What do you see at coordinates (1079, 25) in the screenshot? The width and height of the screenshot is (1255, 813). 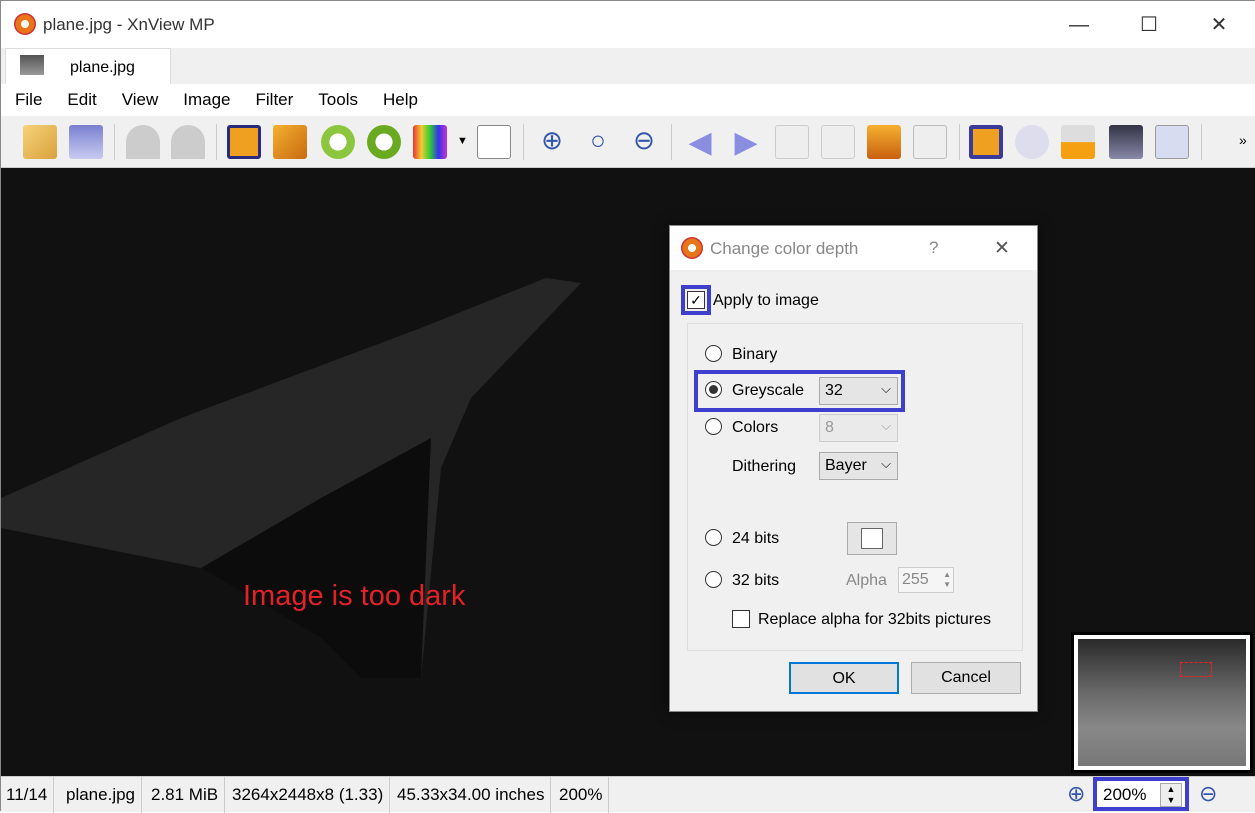 I see `minimize-button: —` at bounding box center [1079, 25].